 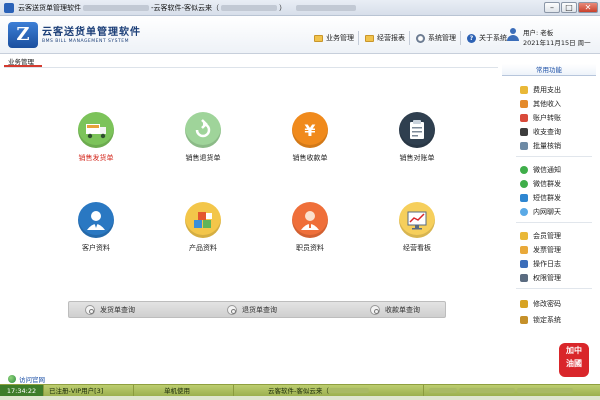 I want to click on tile-label: 产品资料, so click(x=203, y=248).